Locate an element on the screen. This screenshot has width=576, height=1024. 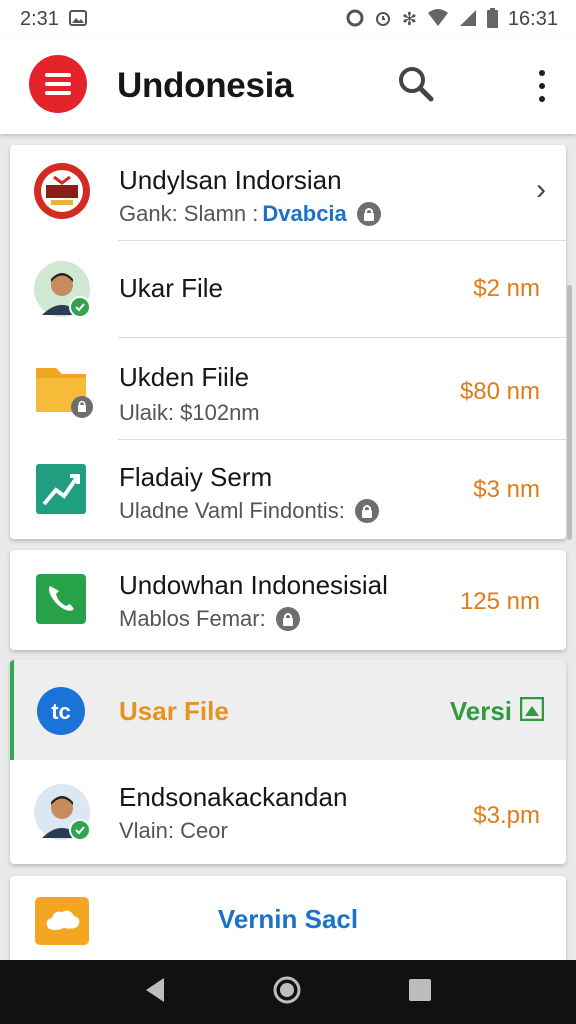
item-subtitle: Mablos Femar: is located at coordinates (209, 619).